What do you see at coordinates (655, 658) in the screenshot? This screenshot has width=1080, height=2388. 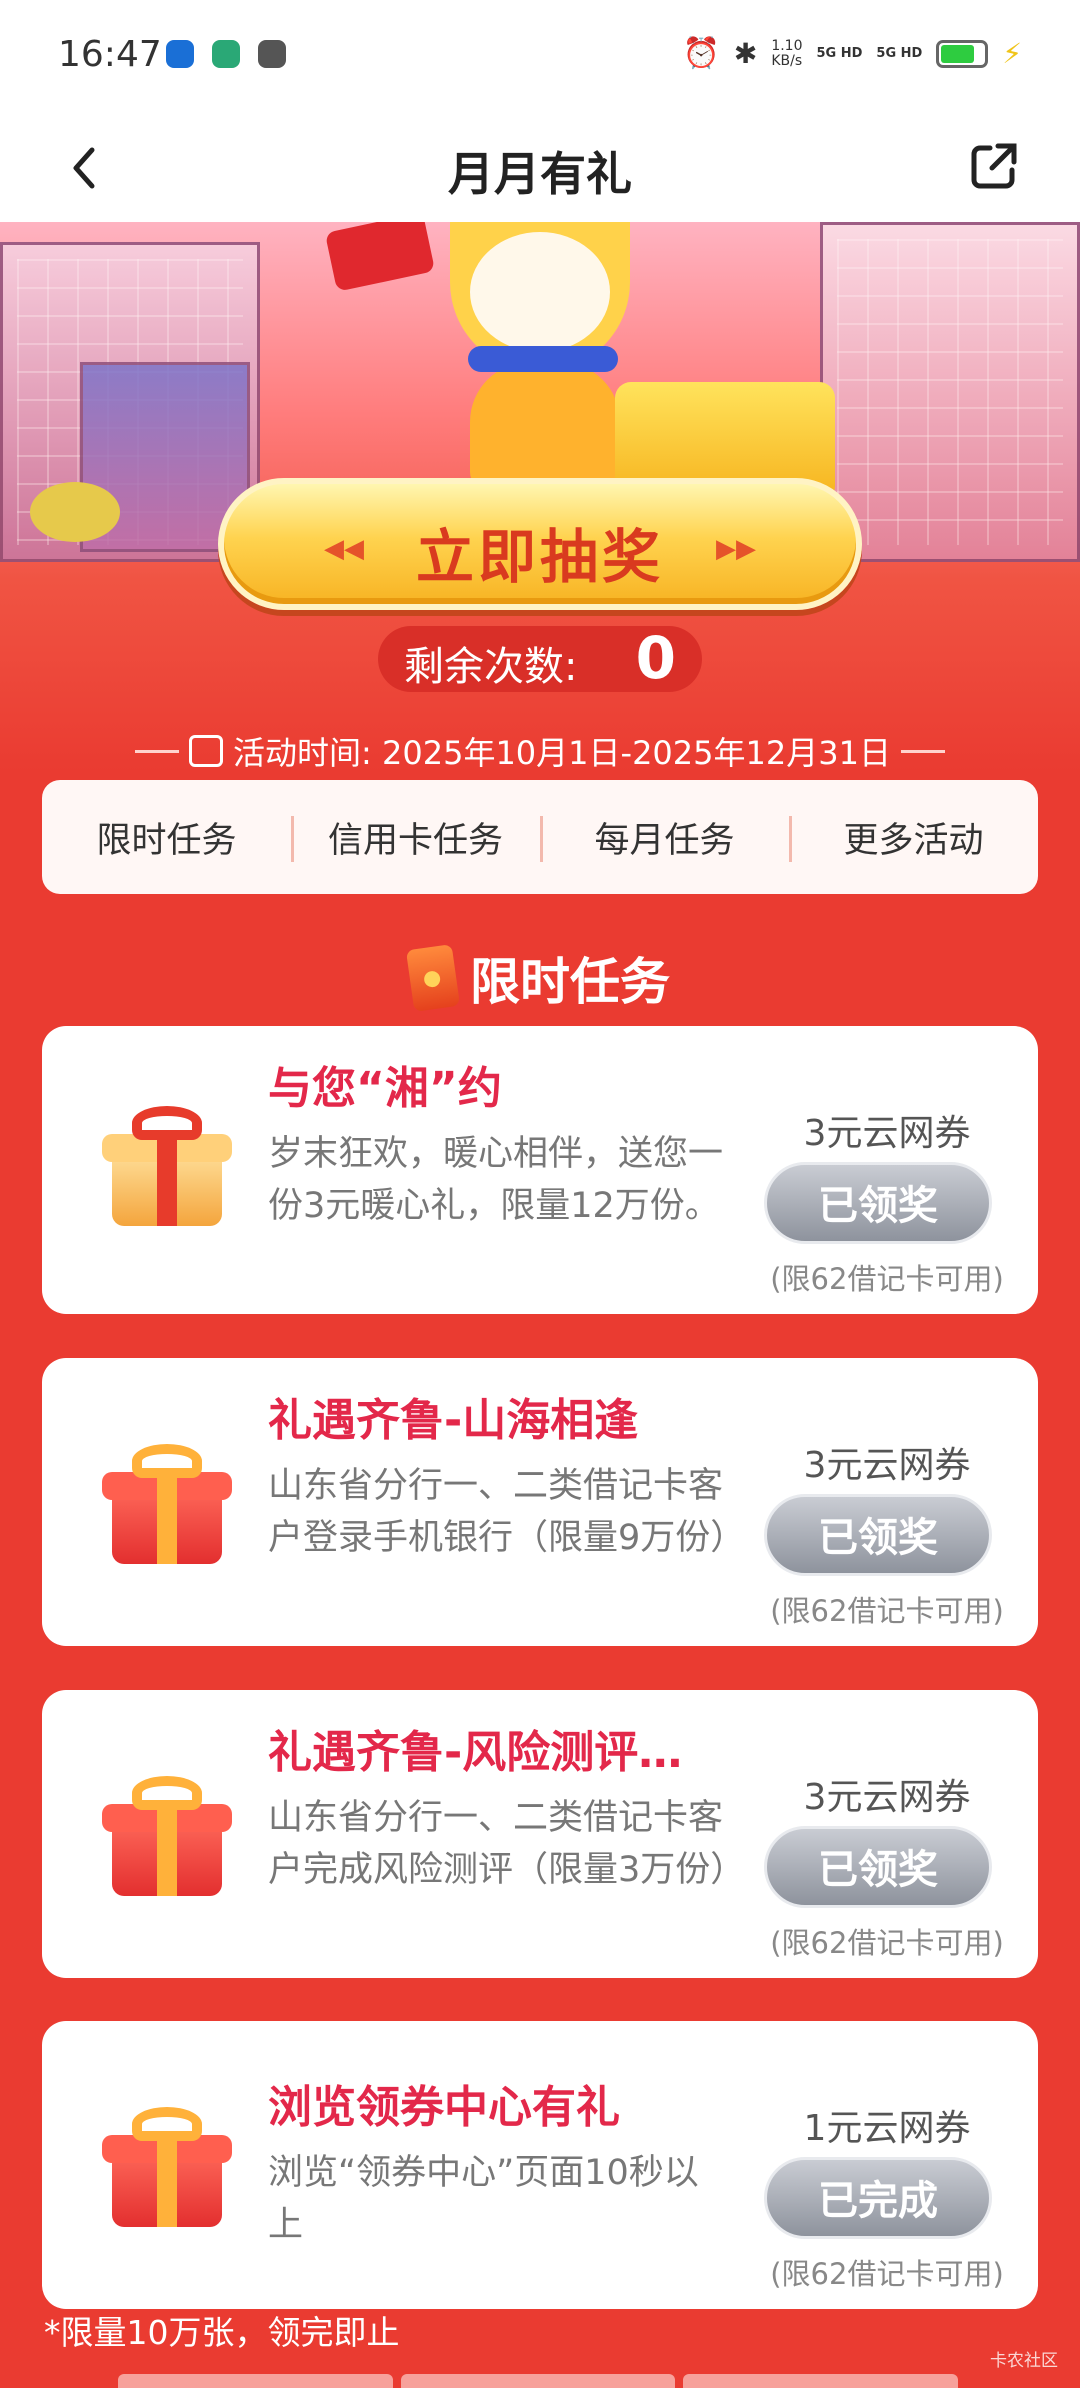 I see `remaining-count: 0` at bounding box center [655, 658].